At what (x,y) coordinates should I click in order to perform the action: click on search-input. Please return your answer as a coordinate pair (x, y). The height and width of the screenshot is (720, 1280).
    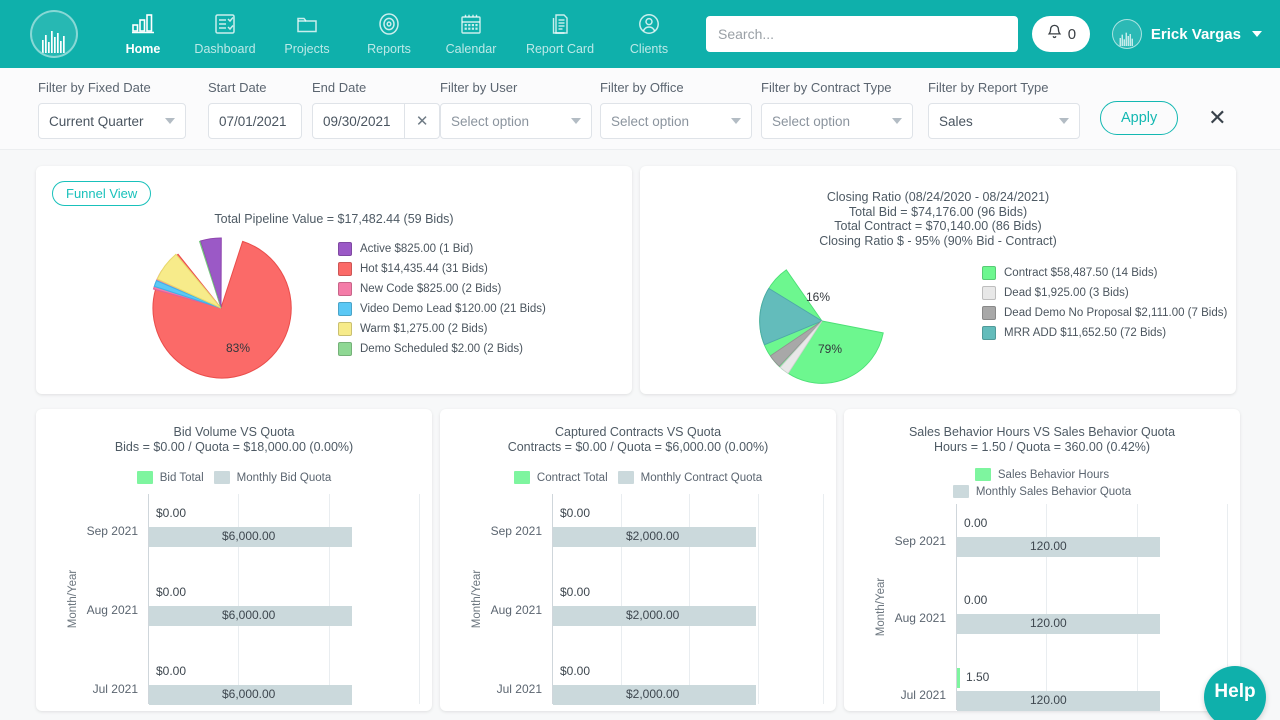
    Looking at the image, I should click on (862, 34).